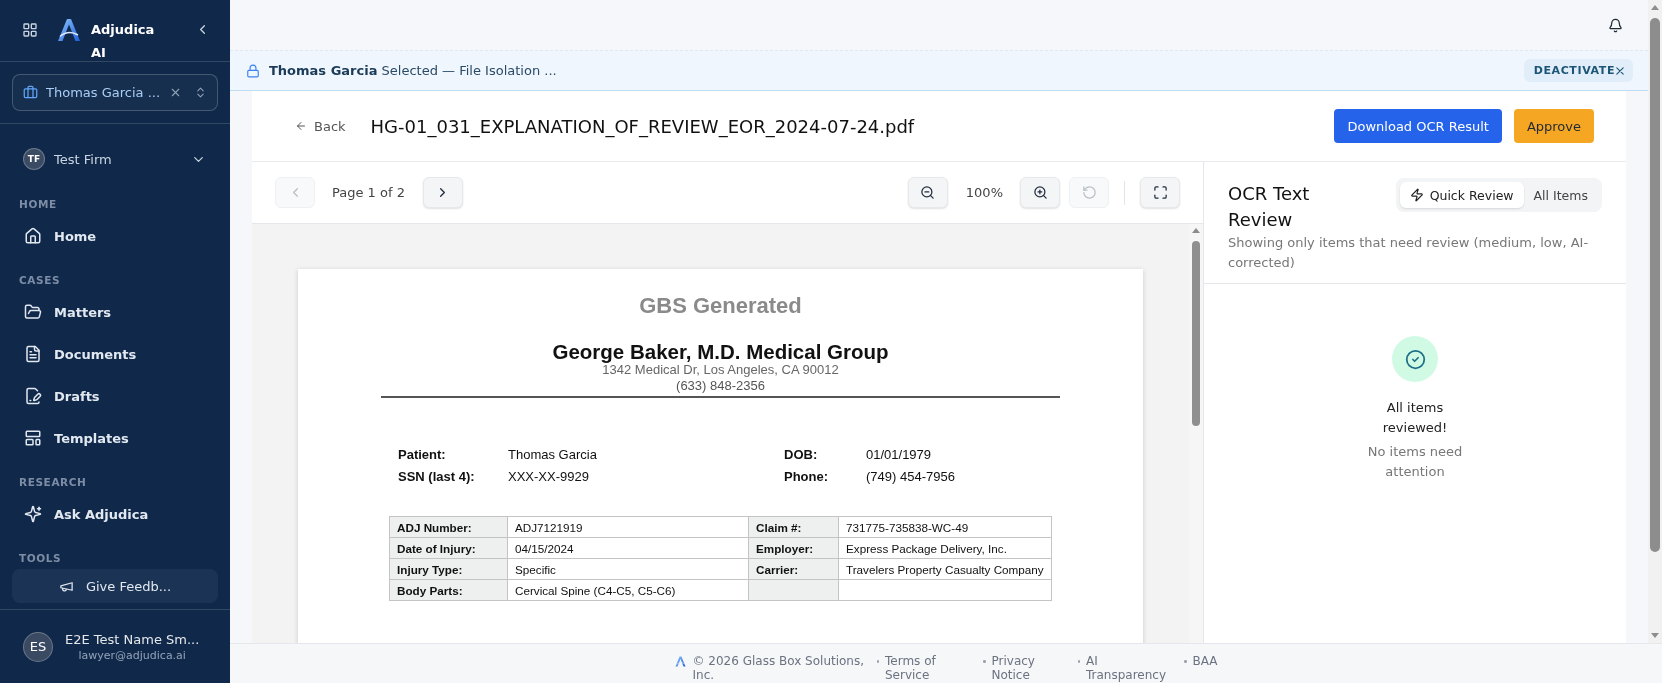 This screenshot has height=683, width=1662. I want to click on table-cell: Express Package Delivery, Inc., so click(945, 548).